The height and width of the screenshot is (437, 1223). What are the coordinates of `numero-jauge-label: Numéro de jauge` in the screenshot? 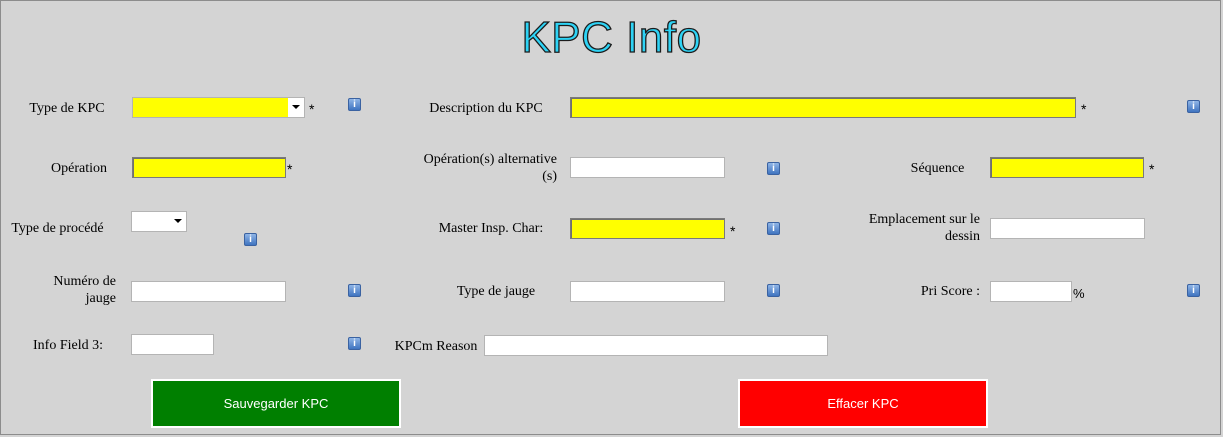 It's located at (73, 290).